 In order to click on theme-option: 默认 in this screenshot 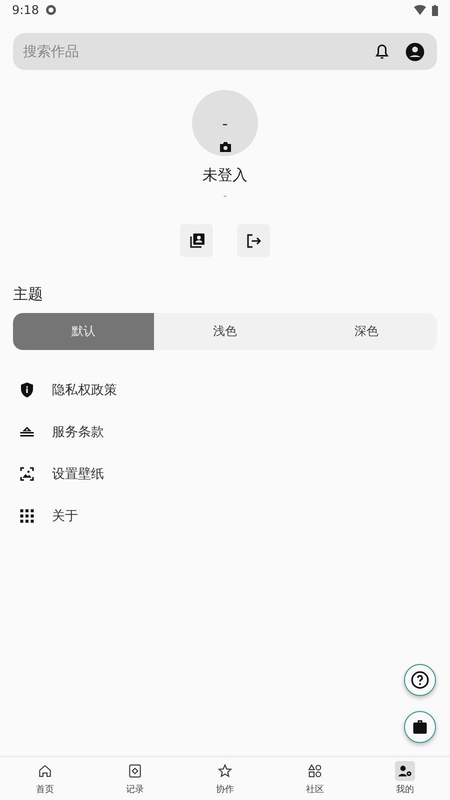, I will do `click(83, 331)`.